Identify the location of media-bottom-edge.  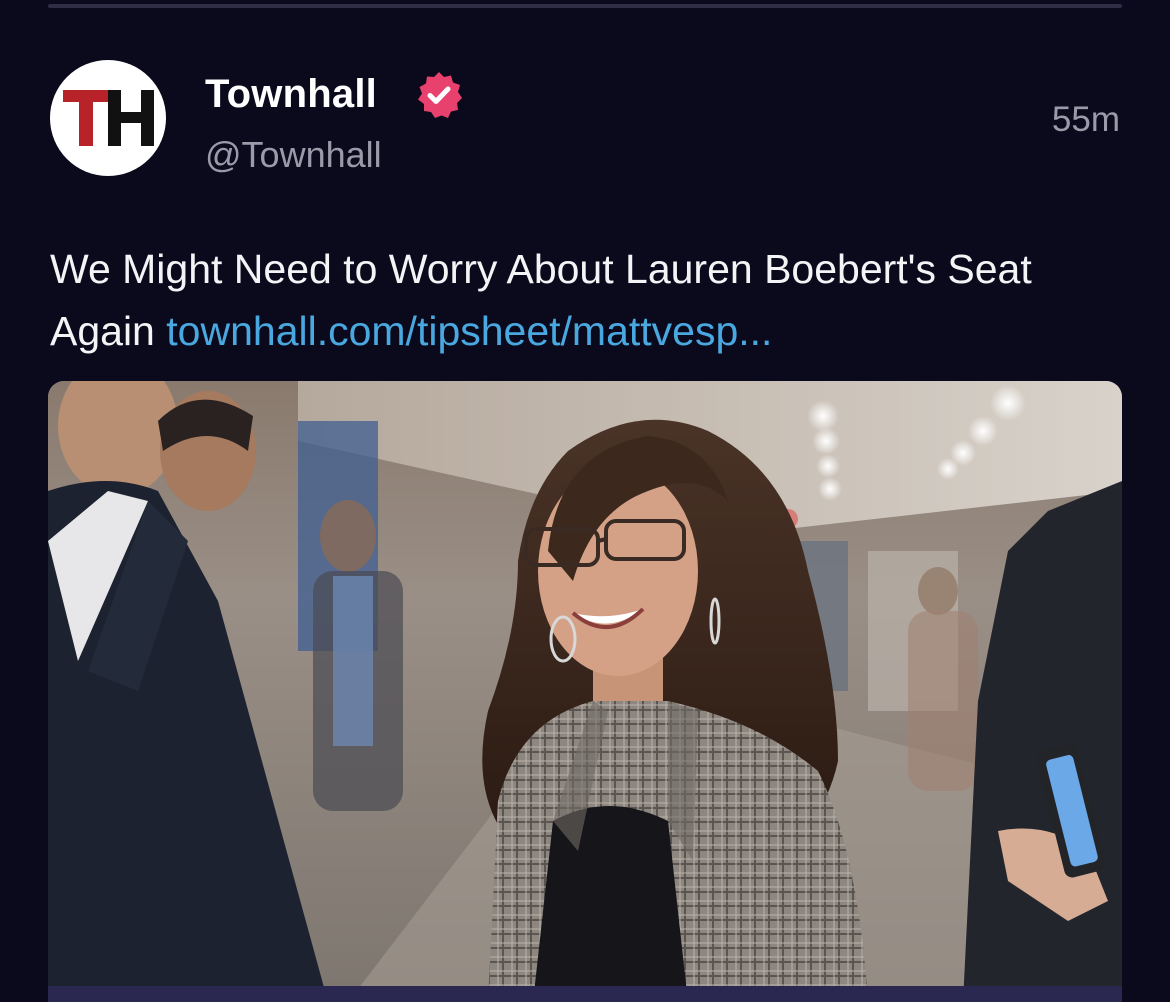
(585, 994).